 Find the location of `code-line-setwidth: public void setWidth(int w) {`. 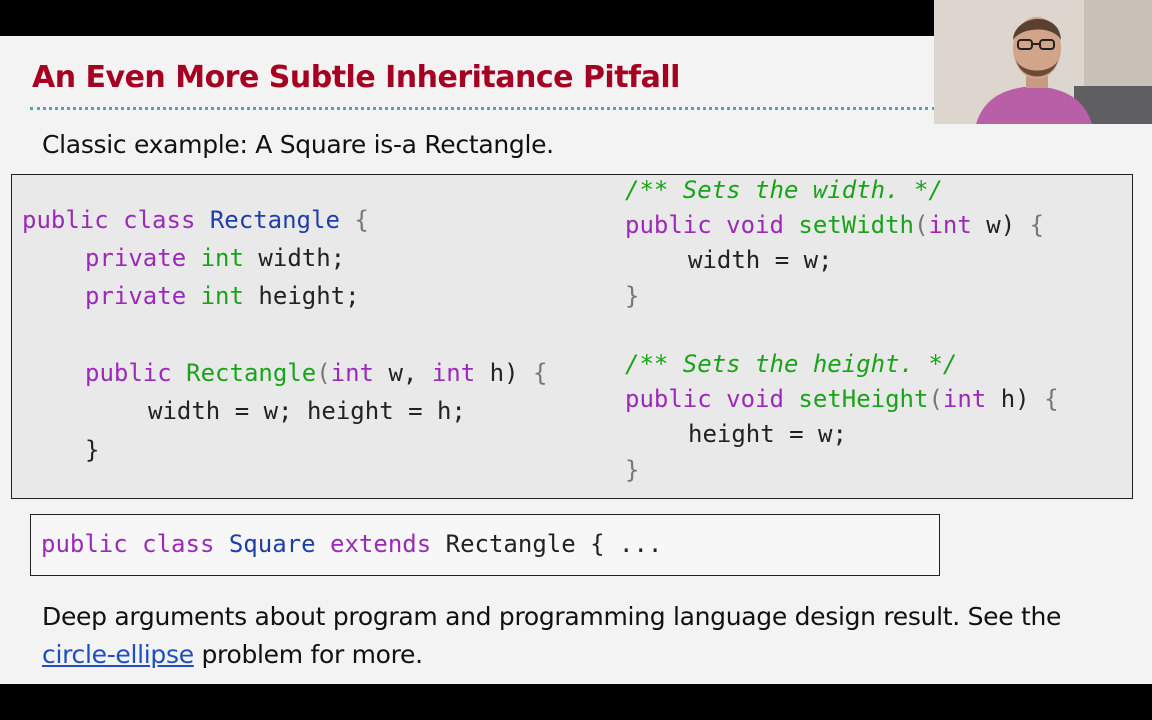

code-line-setwidth: public void setWidth(int w) { is located at coordinates (834, 225).